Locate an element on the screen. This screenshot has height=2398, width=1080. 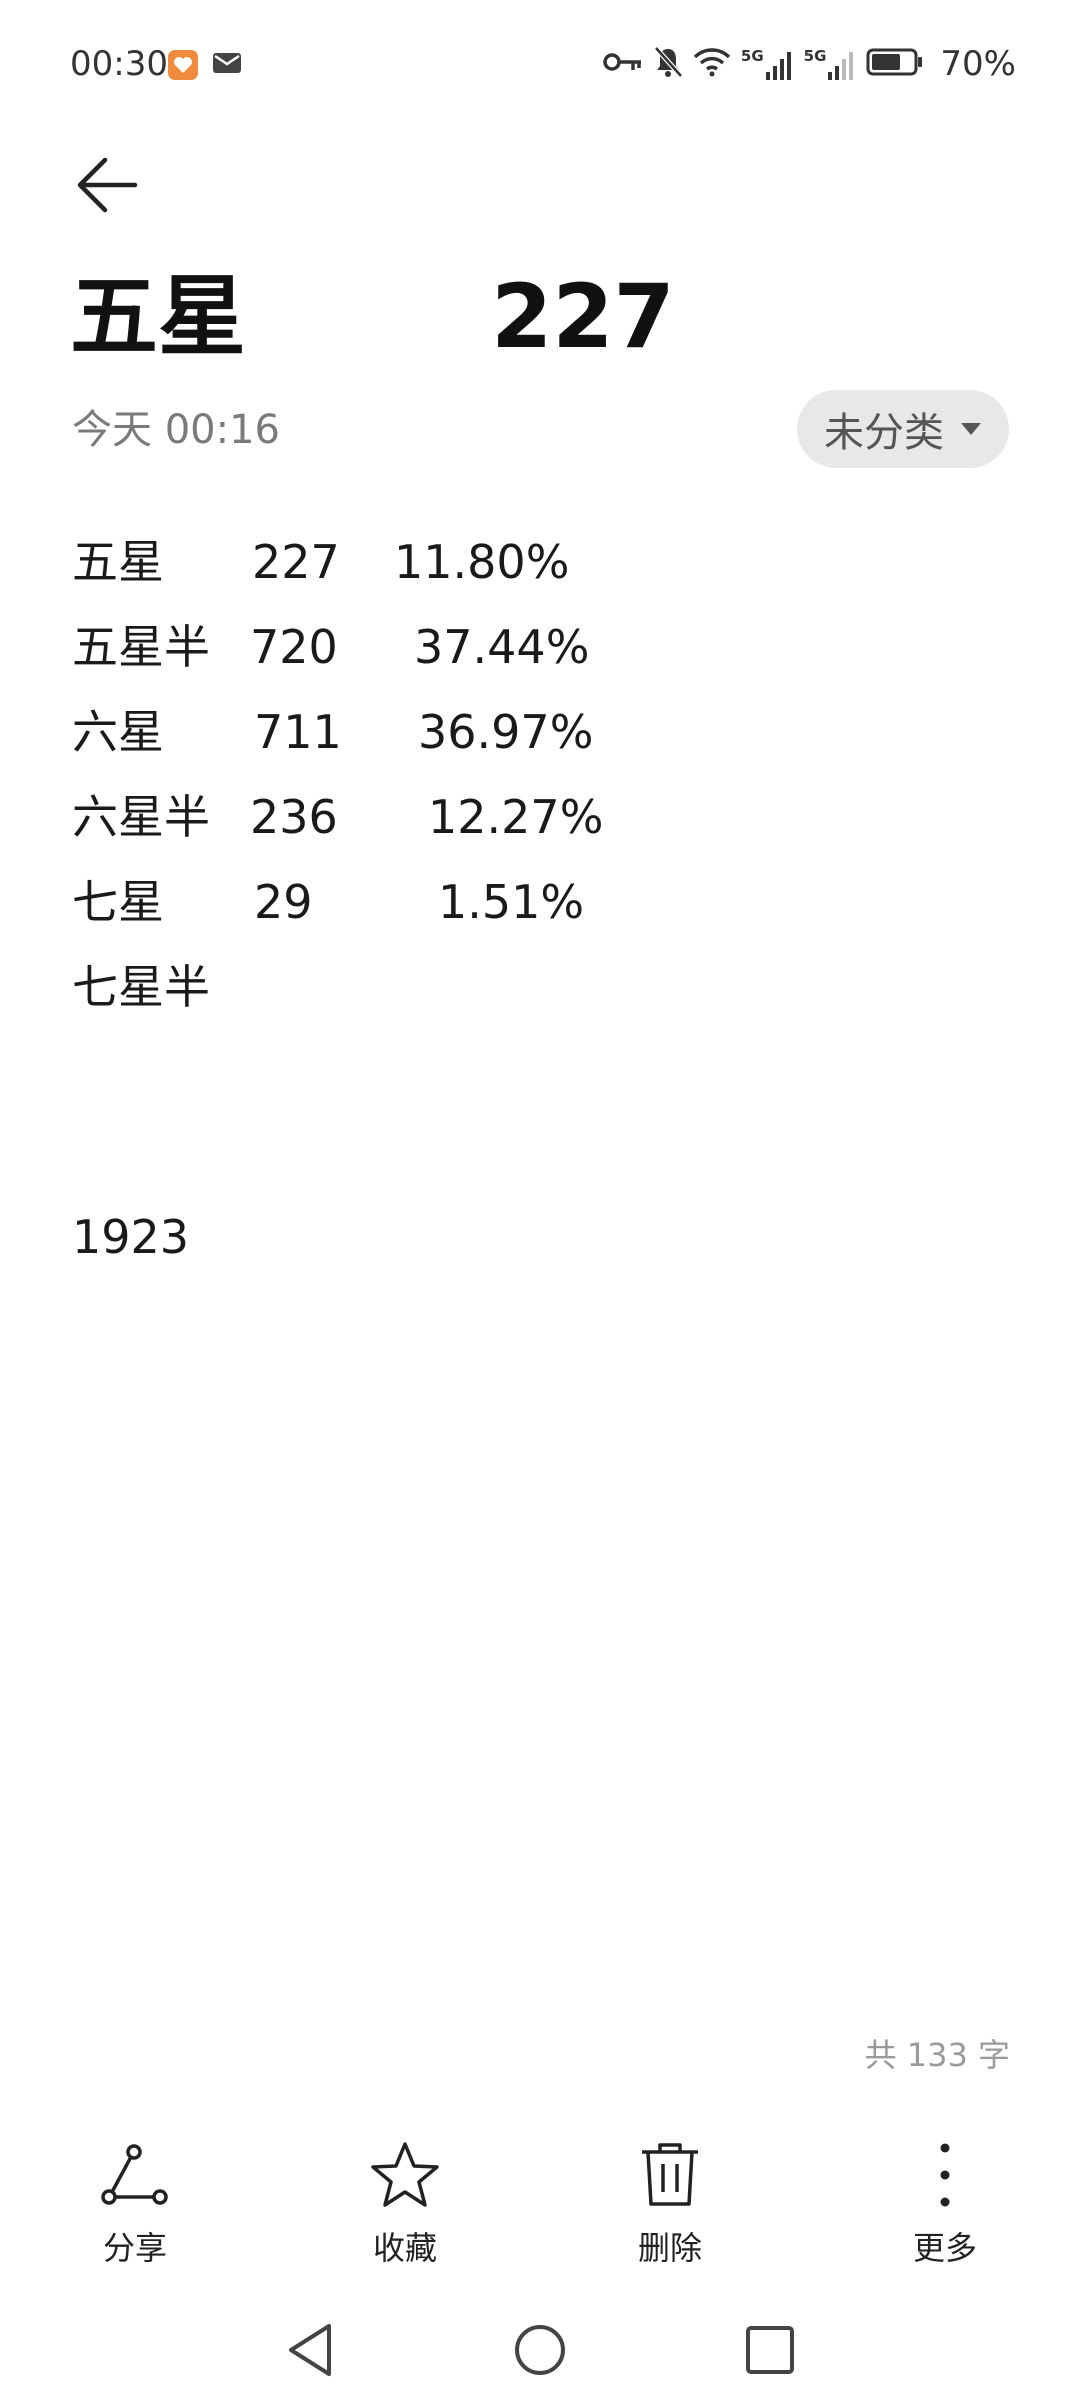
back-button is located at coordinates (107, 185).